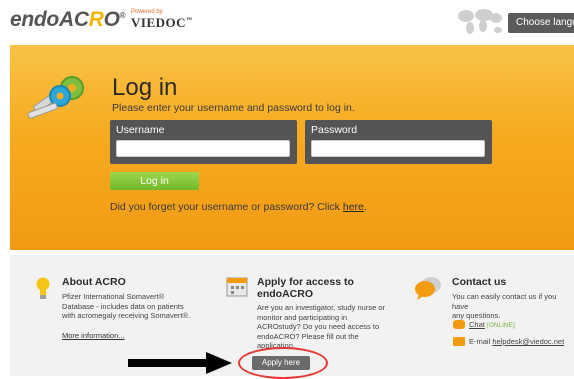  Describe the element at coordinates (68, 19) in the screenshot. I see `endoacro-logo: endoACRO®` at that location.